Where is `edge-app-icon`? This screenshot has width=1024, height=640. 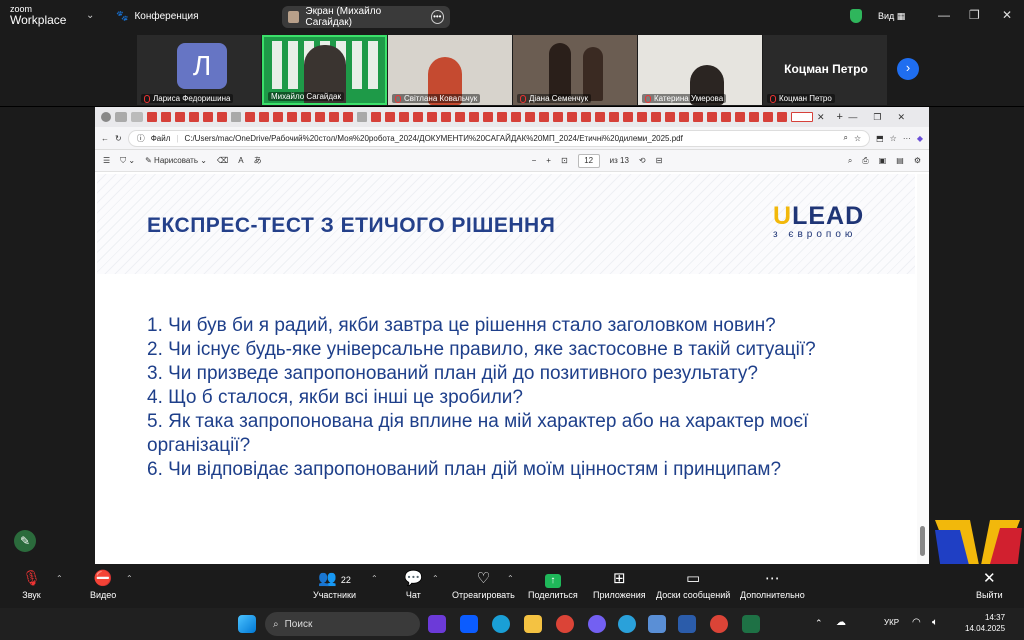
edge-app-icon is located at coordinates (501, 624).